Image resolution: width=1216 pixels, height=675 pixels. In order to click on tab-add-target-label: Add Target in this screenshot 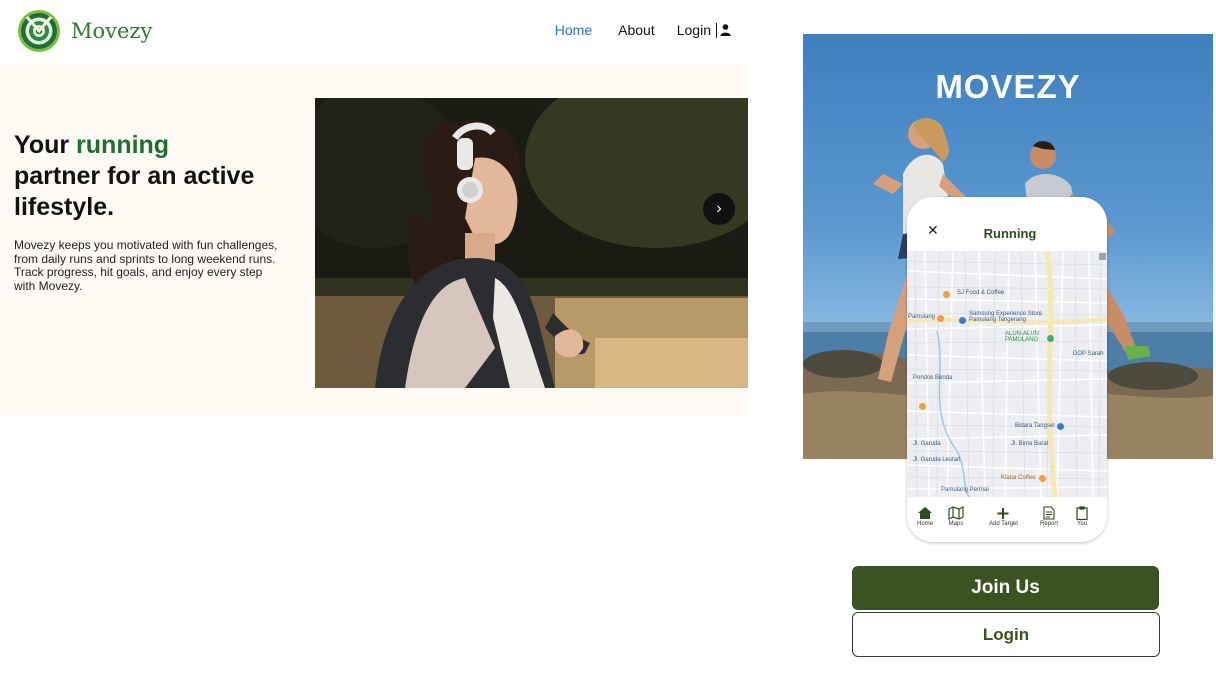, I will do `click(1003, 524)`.